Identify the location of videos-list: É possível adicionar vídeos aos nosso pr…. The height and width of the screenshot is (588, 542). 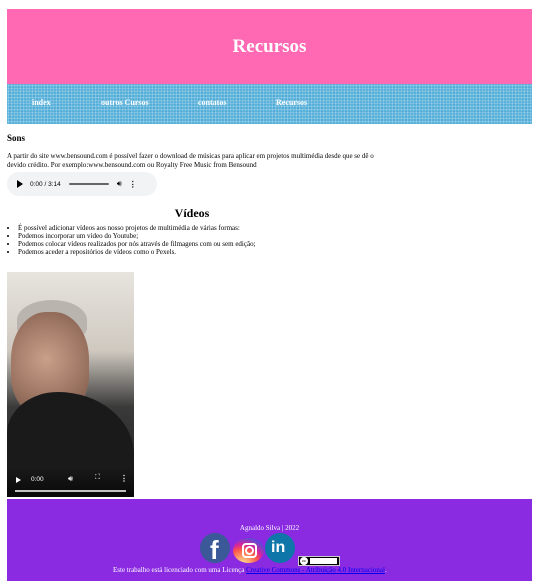
(131, 240).